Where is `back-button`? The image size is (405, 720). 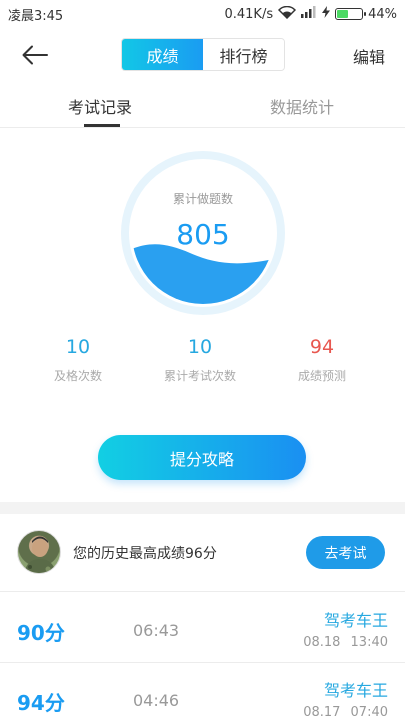
back-button is located at coordinates (35, 55).